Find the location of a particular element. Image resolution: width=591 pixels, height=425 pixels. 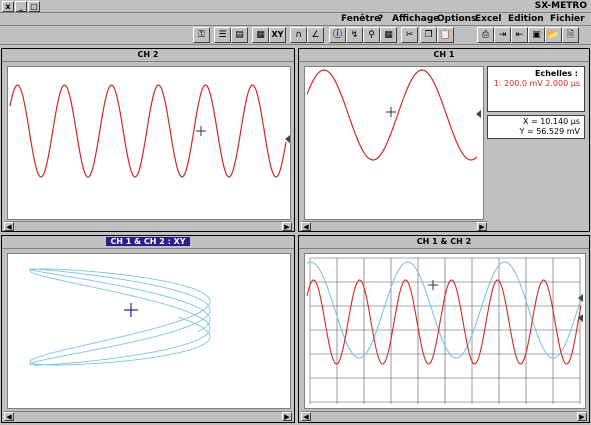

panel-ch12-title: CH 1 & CH 2 is located at coordinates (444, 242).